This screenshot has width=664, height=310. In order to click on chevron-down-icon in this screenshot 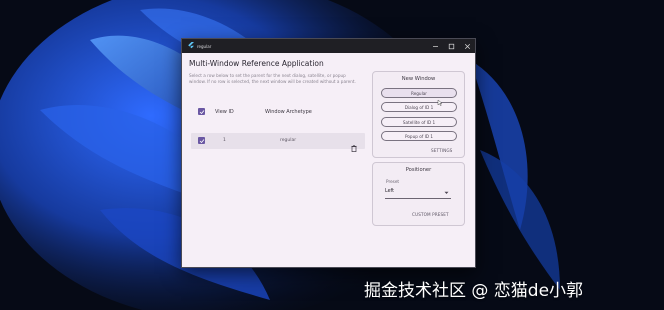, I will do `click(446, 193)`.